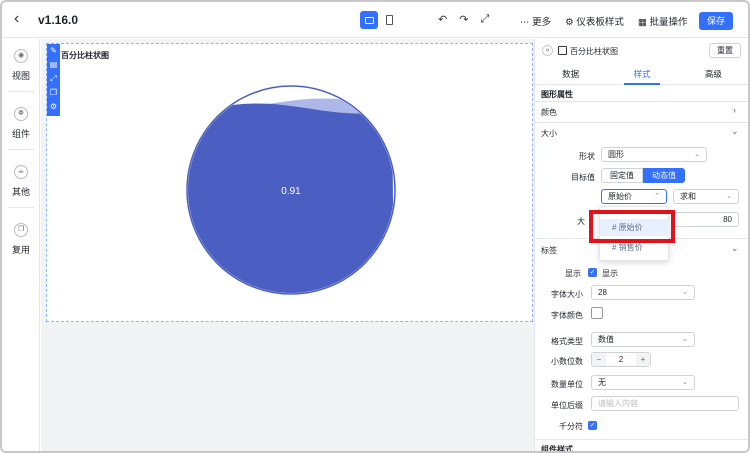  I want to click on back-arrow-icon: ‹, so click(22, 19).